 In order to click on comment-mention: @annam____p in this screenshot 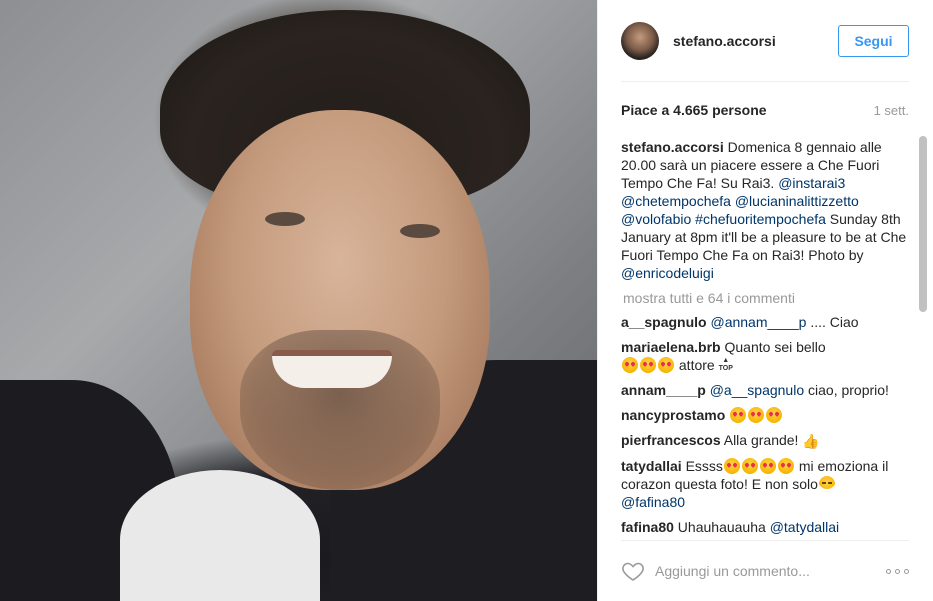, I will do `click(758, 322)`.